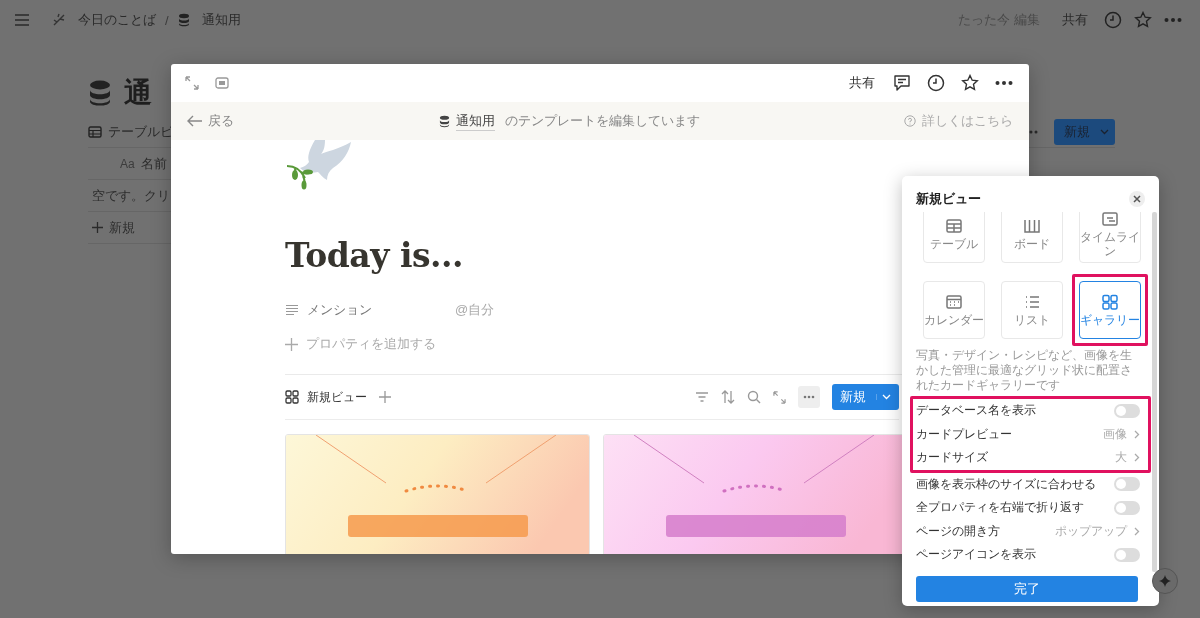 The height and width of the screenshot is (618, 1200). What do you see at coordinates (728, 397) in the screenshot?
I see `sort-icon` at bounding box center [728, 397].